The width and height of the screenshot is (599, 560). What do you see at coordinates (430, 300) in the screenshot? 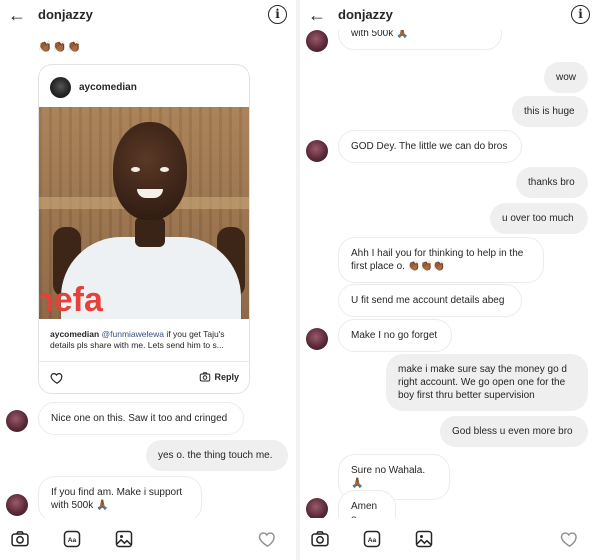
I see `message-bubble: U fit send me account details abeg` at bounding box center [430, 300].